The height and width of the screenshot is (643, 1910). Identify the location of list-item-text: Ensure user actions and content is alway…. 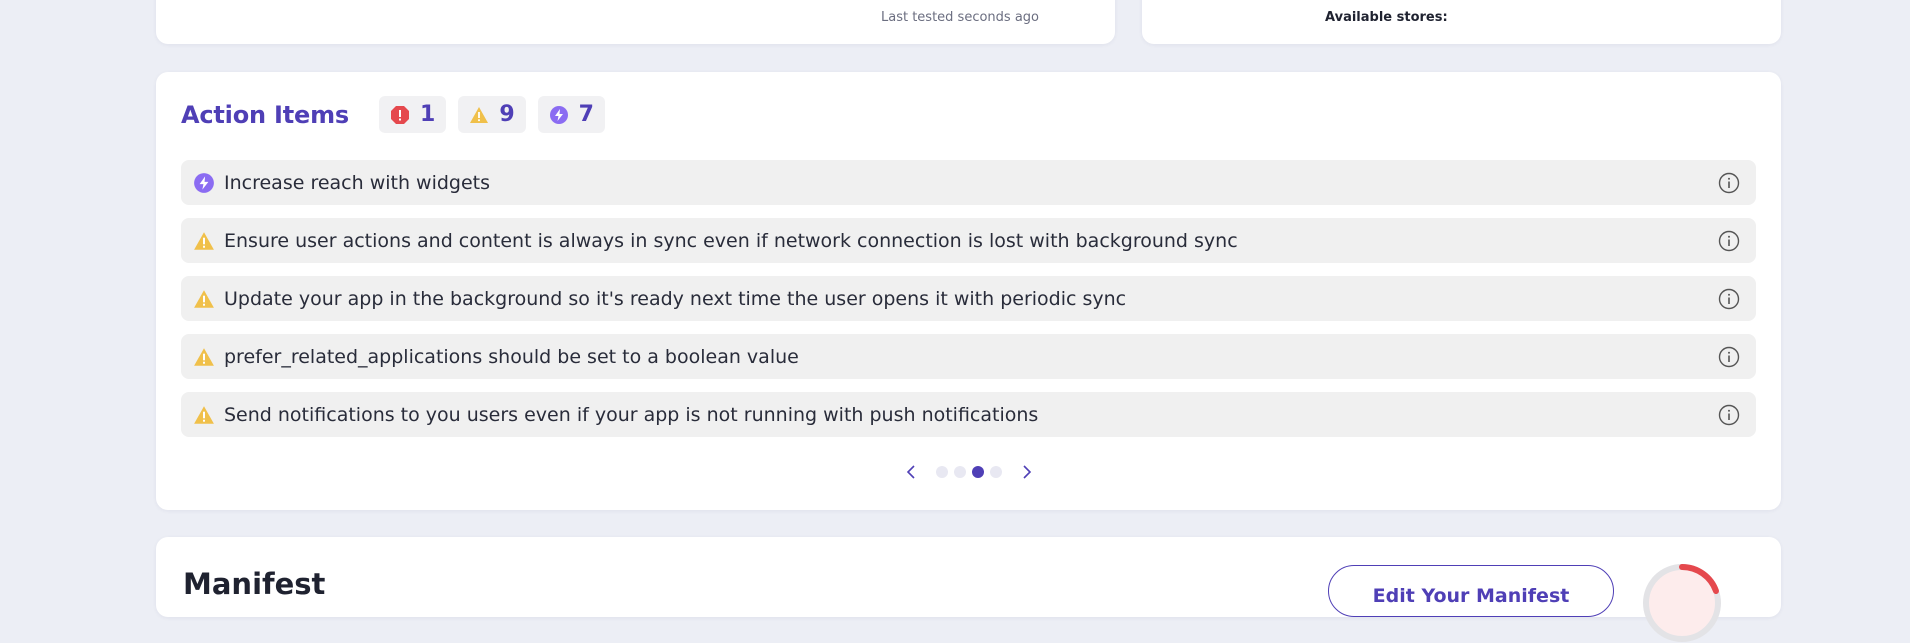
(731, 240).